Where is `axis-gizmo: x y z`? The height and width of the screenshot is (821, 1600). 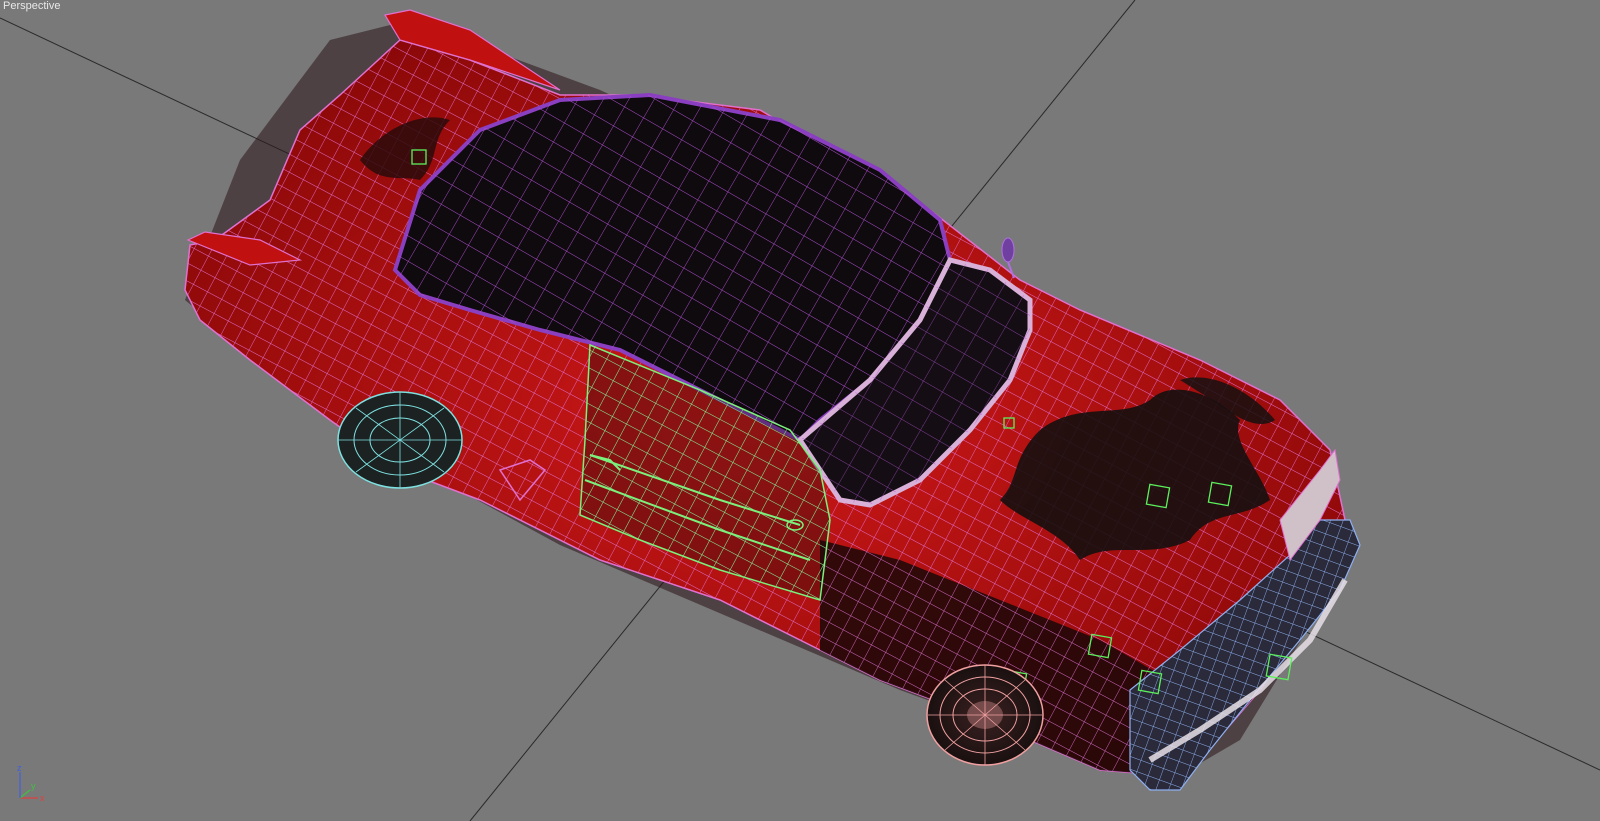 axis-gizmo: x y z is located at coordinates (30, 786).